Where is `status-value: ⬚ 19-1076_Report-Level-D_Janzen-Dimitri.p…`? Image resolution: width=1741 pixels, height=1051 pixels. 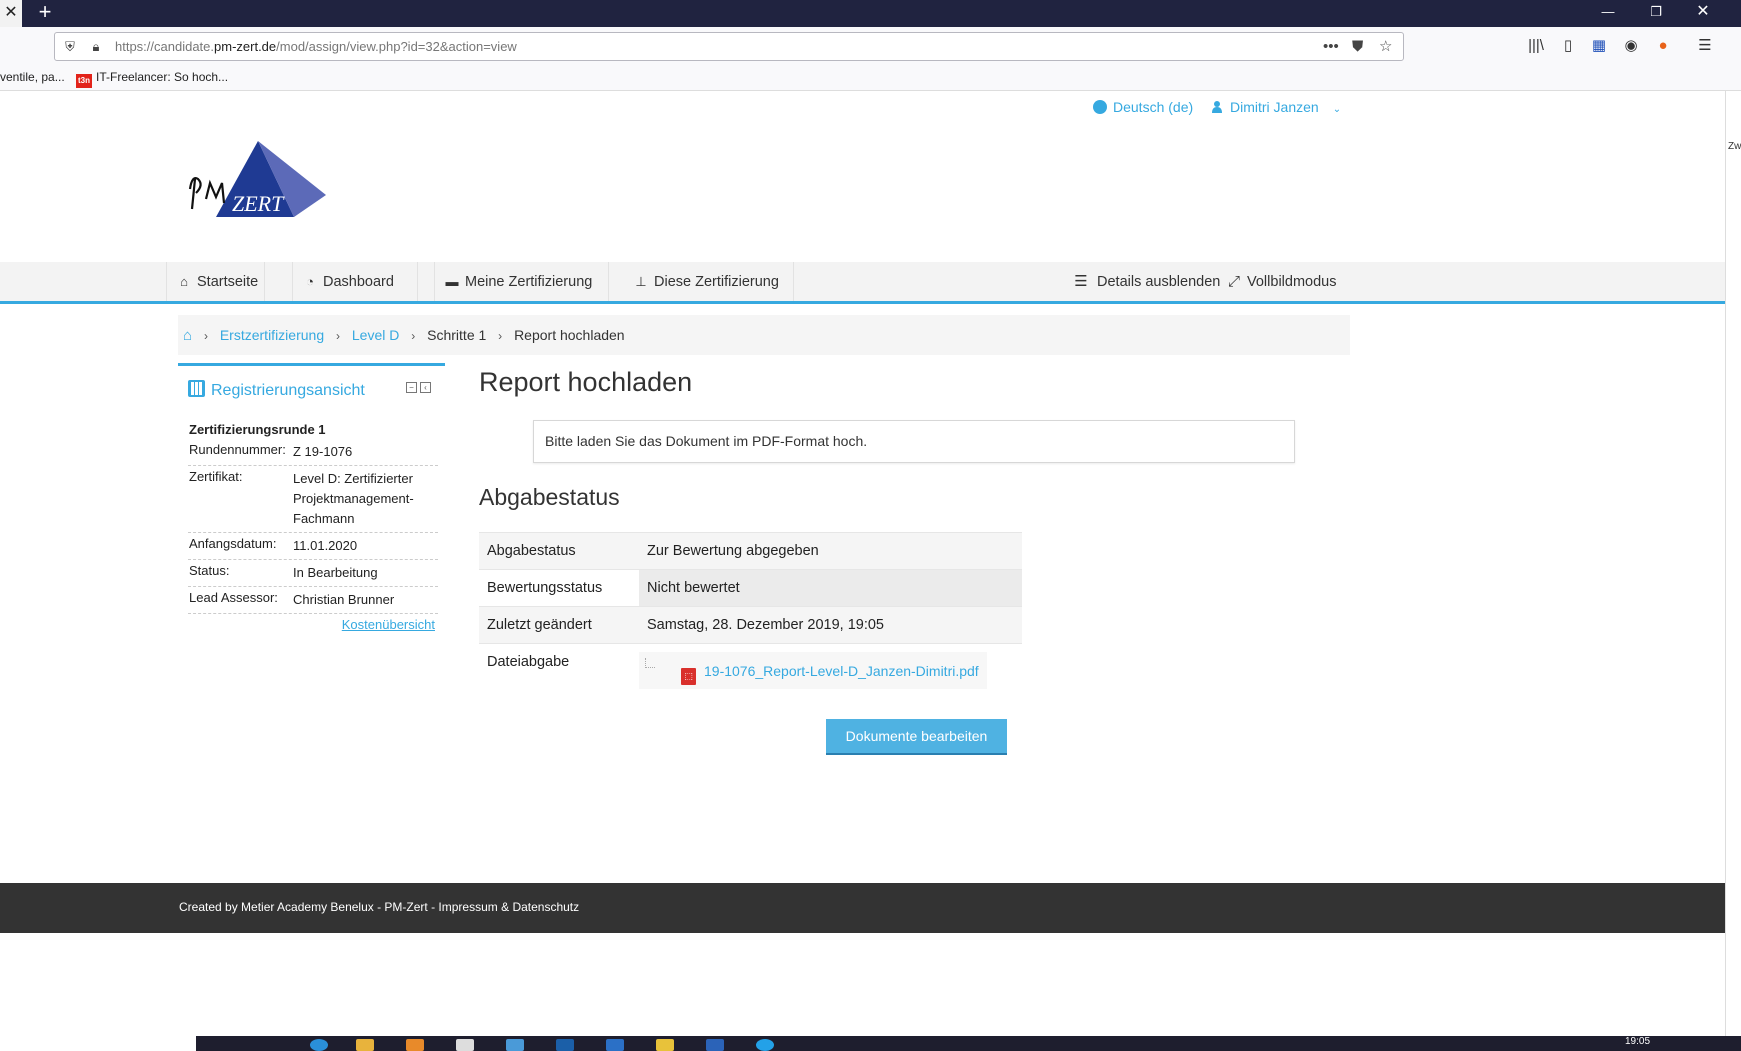 status-value: ⬚ 19-1076_Report-Level-D_Janzen-Dimitri.p… is located at coordinates (830, 668).